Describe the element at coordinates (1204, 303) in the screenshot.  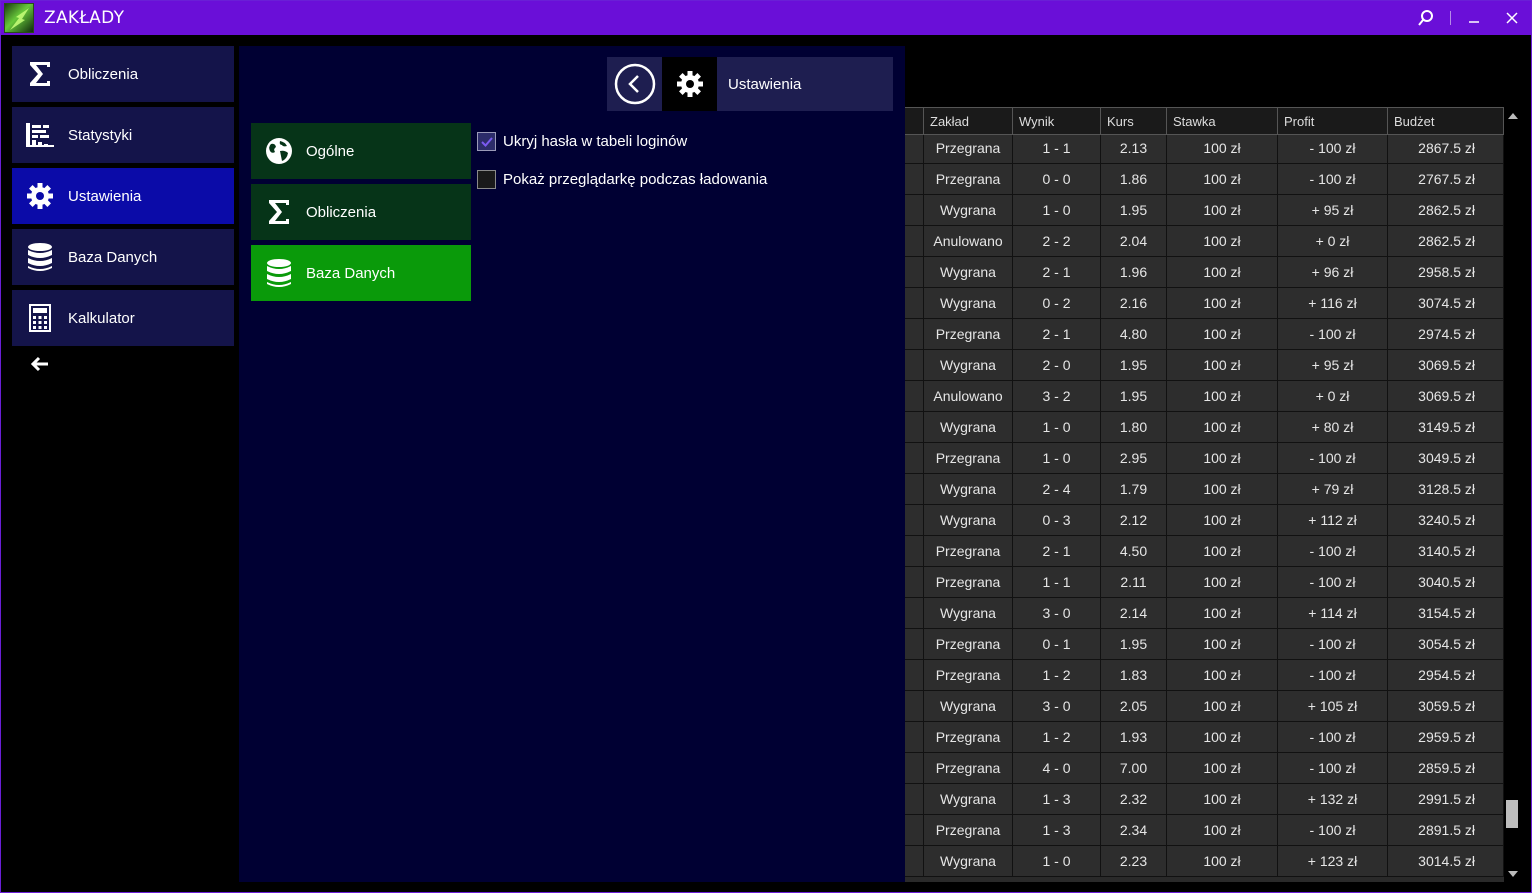
I see `table-row: Wygrana 0 - 2 2.16 100 zł + 116 zł 3074.5 zł` at that location.